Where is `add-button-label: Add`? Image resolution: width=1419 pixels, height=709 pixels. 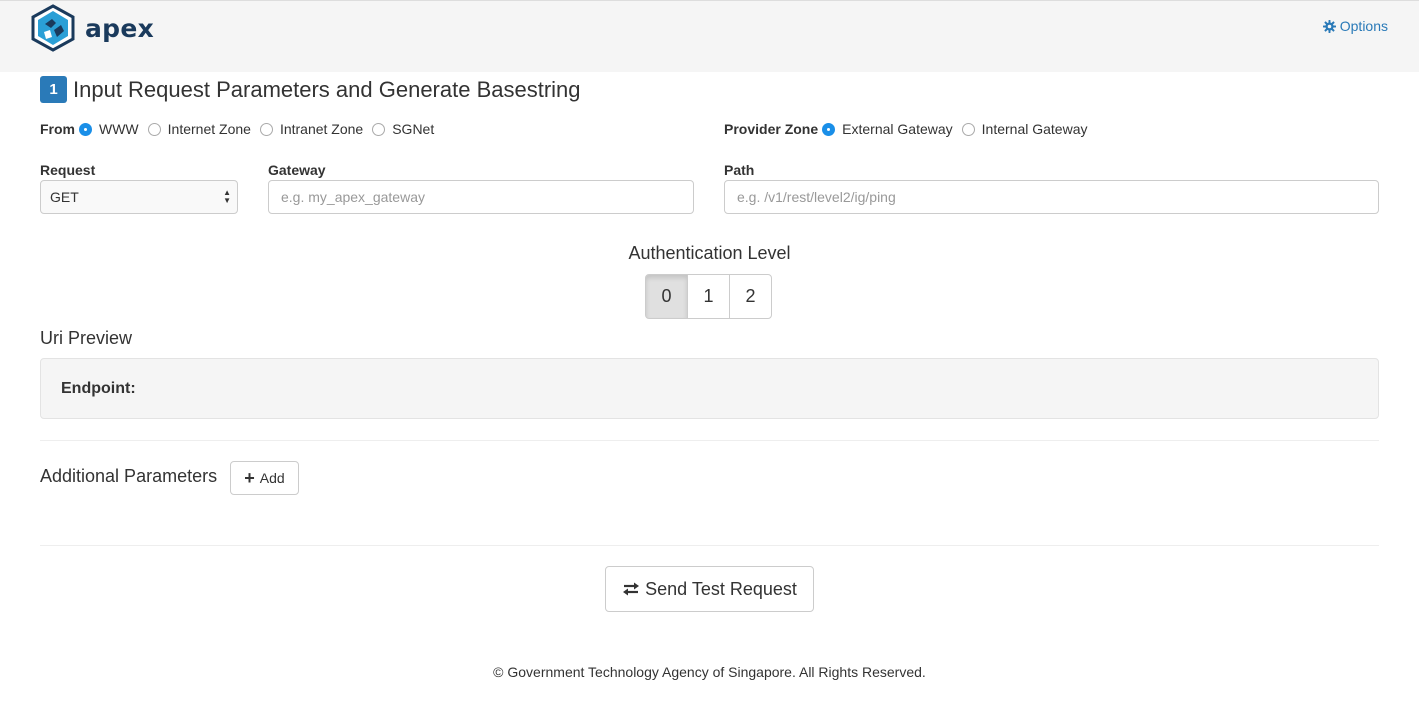
add-button-label: Add is located at coordinates (272, 478).